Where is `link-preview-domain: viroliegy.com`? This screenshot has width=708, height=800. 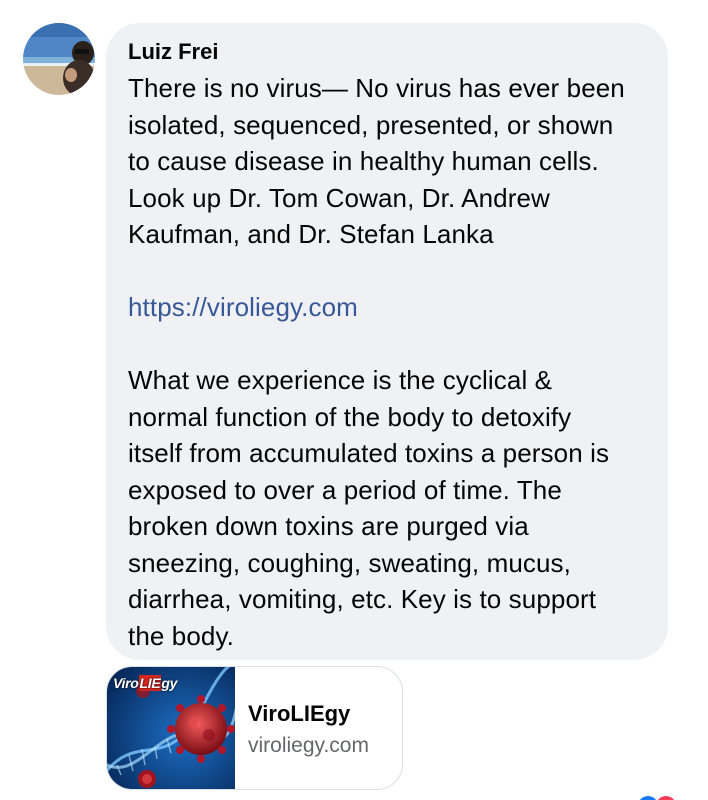 link-preview-domain: viroliegy.com is located at coordinates (308, 745).